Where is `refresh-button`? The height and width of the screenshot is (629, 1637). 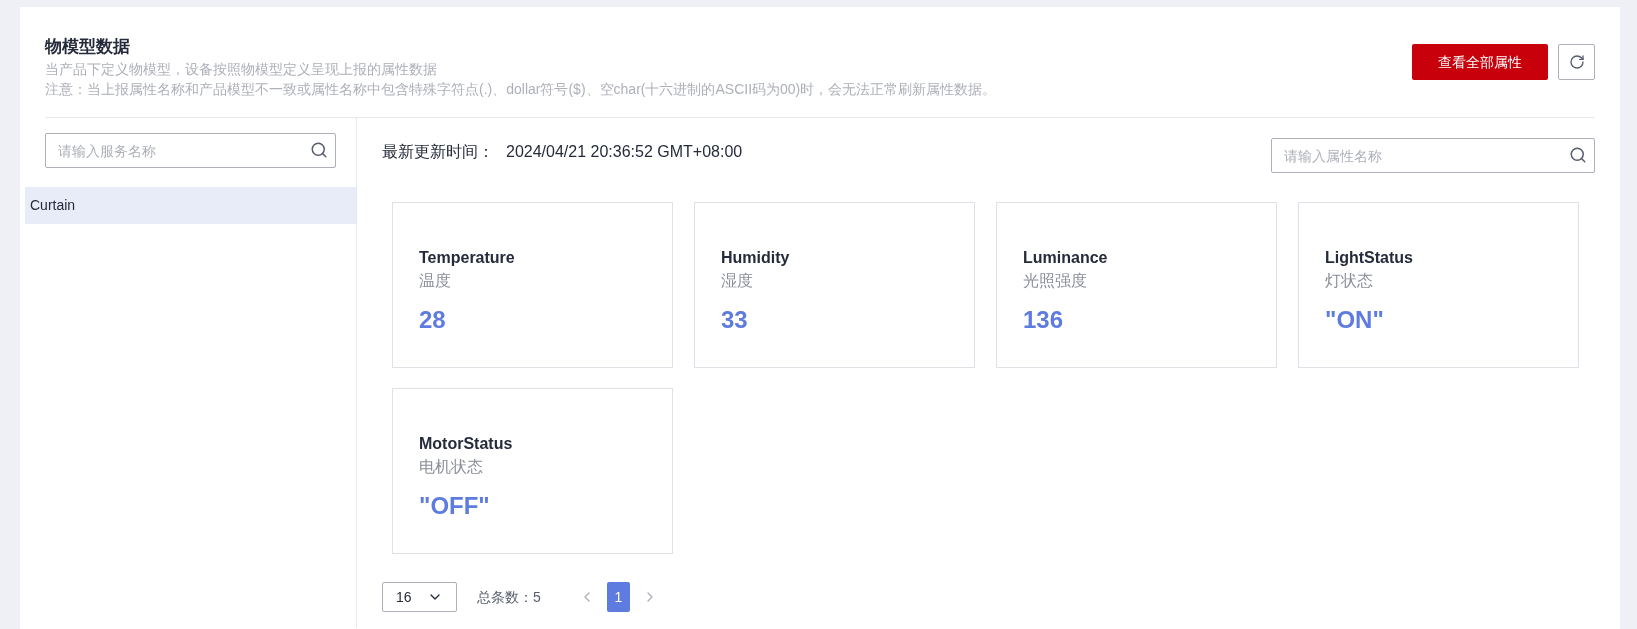 refresh-button is located at coordinates (1576, 62).